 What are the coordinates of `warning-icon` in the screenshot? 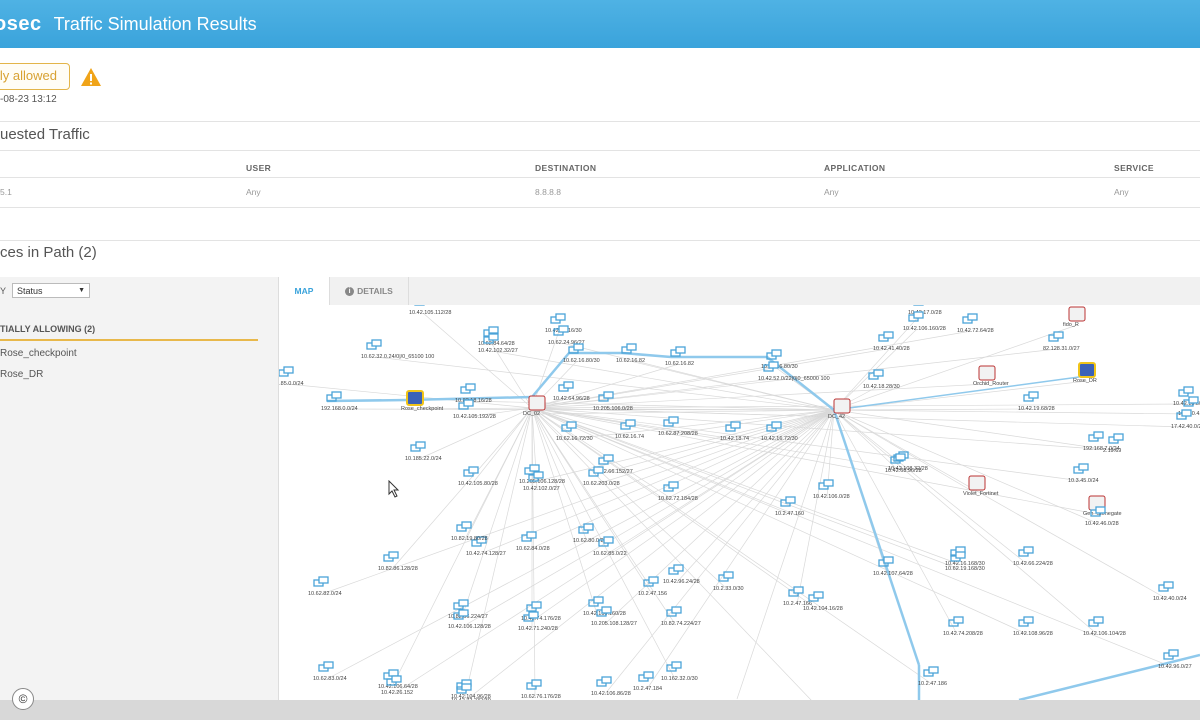 It's located at (90, 76).